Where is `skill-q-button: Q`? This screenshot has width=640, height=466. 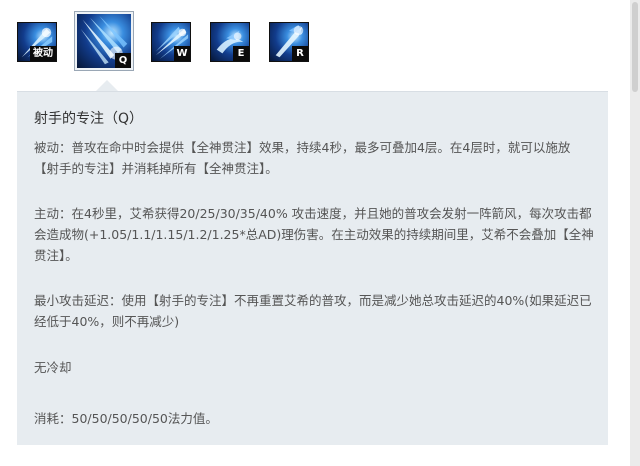
skill-q-button: Q is located at coordinates (104, 41).